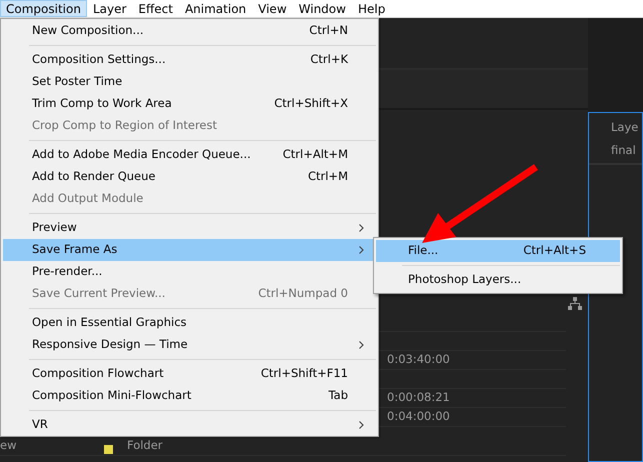  I want to click on duration-text: 0:00:08:21, so click(418, 397).